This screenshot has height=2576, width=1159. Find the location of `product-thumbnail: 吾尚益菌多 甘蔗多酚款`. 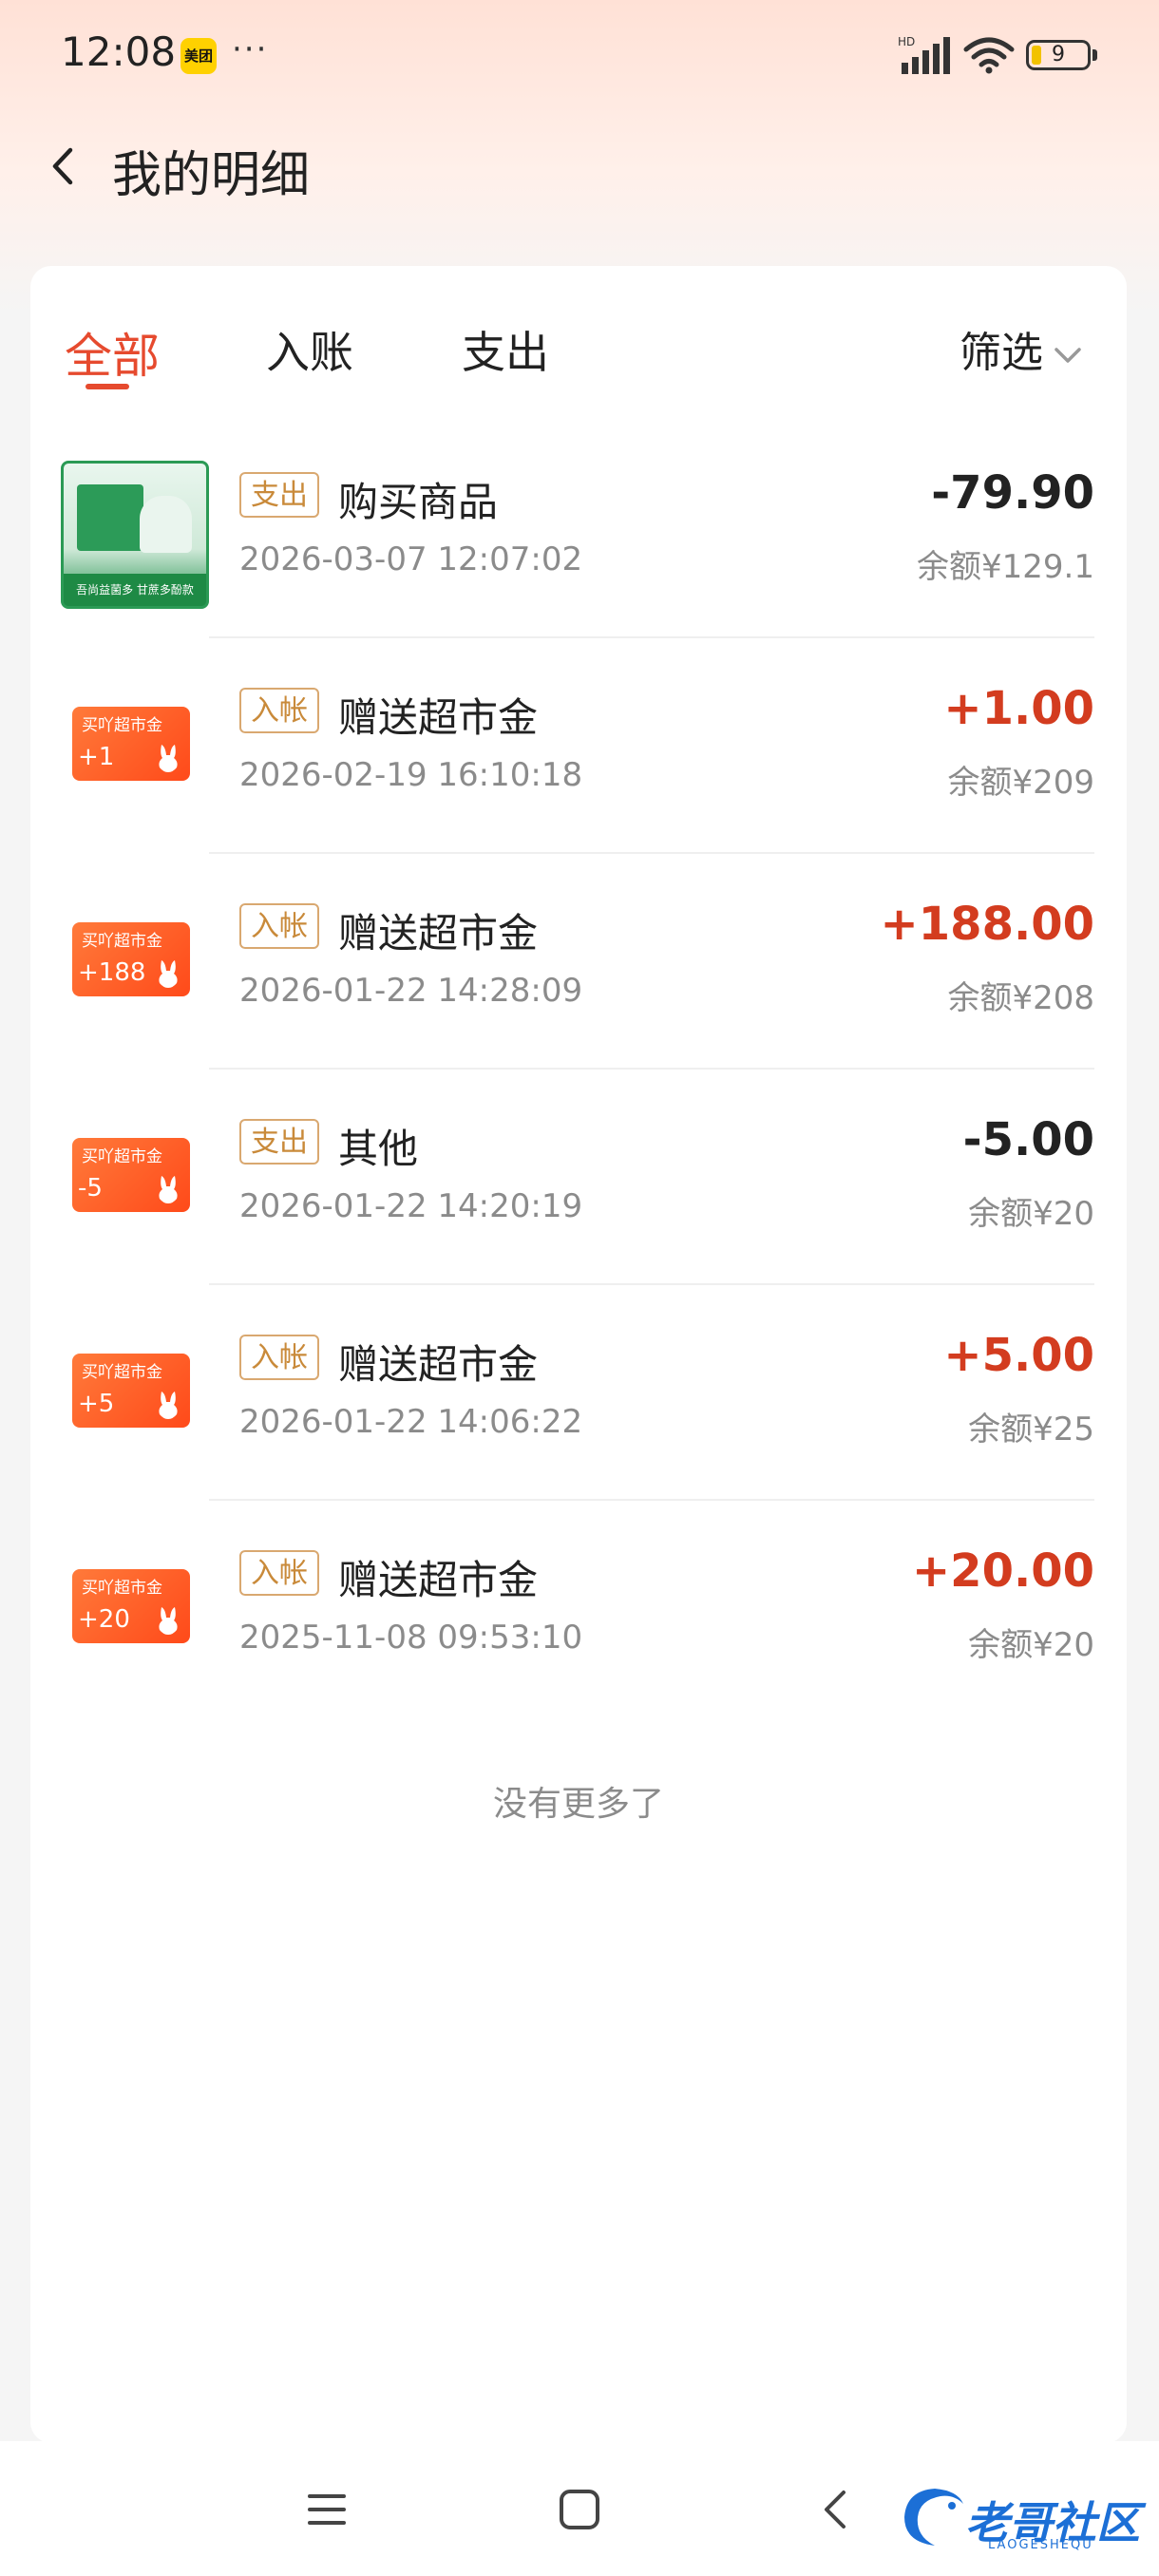

product-thumbnail: 吾尚益菌多 甘蔗多酚款 is located at coordinates (135, 535).